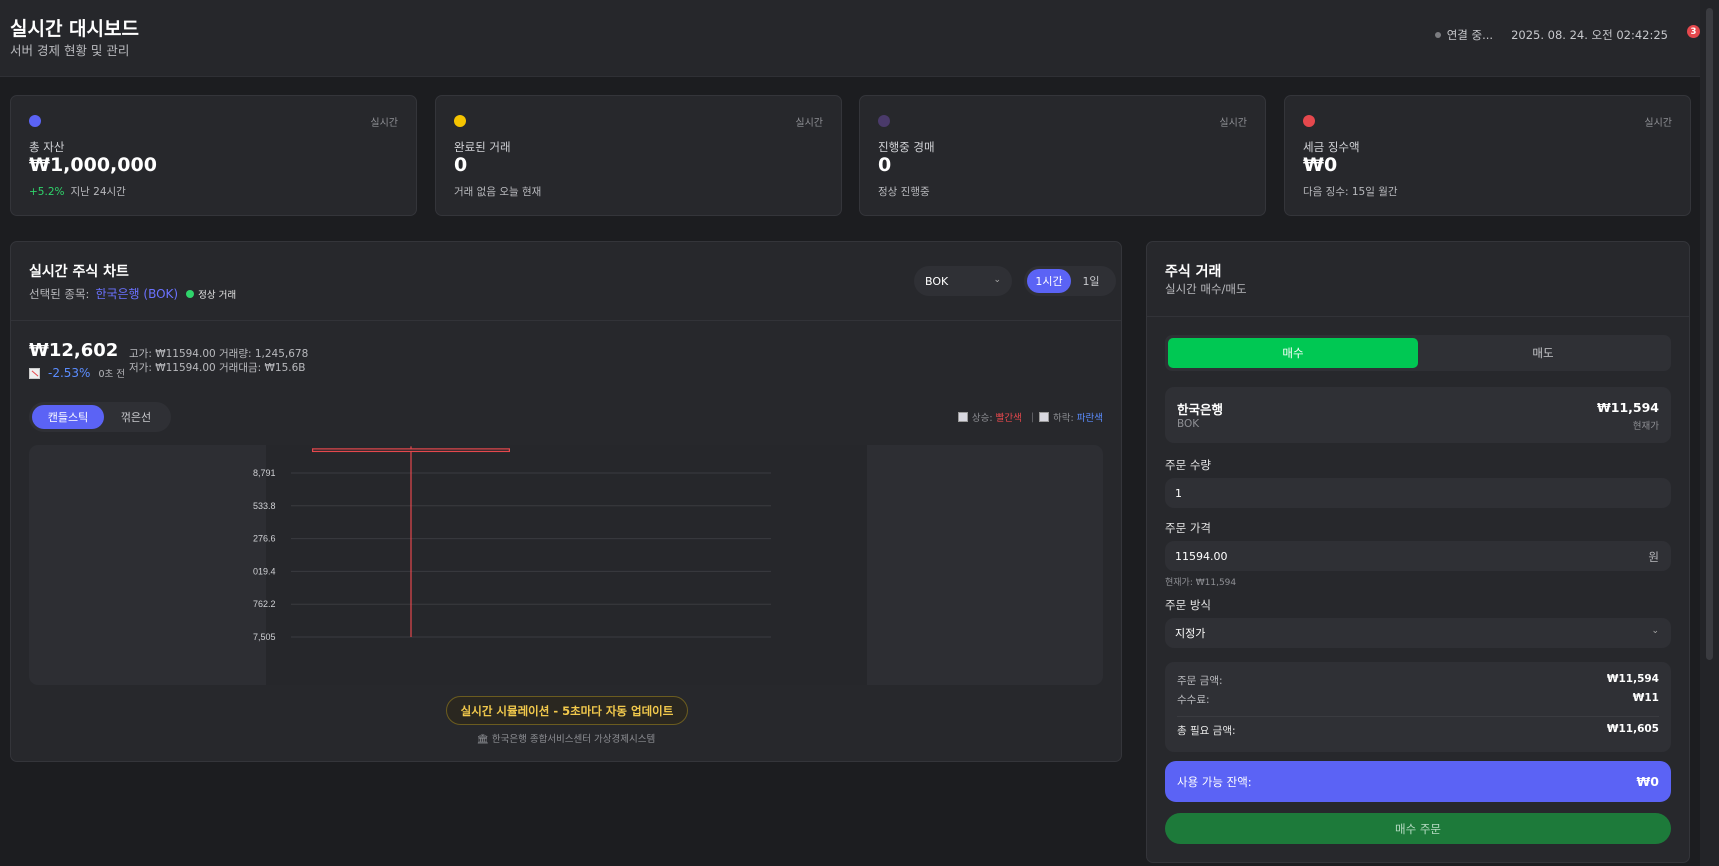 The image size is (1719, 866). Describe the element at coordinates (906, 147) in the screenshot. I see `stat-label: 진행중 경매` at that location.